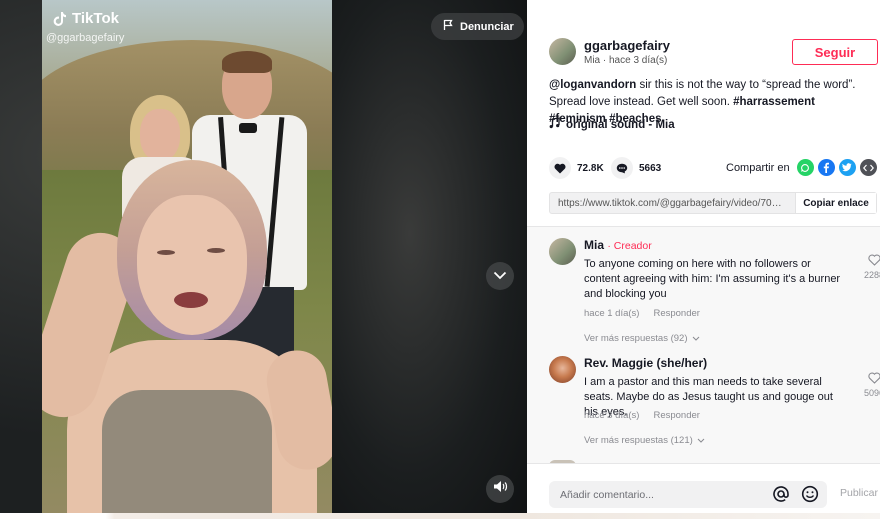 This screenshot has width=880, height=519. I want to click on post-comment-button: Publicar, so click(859, 493).